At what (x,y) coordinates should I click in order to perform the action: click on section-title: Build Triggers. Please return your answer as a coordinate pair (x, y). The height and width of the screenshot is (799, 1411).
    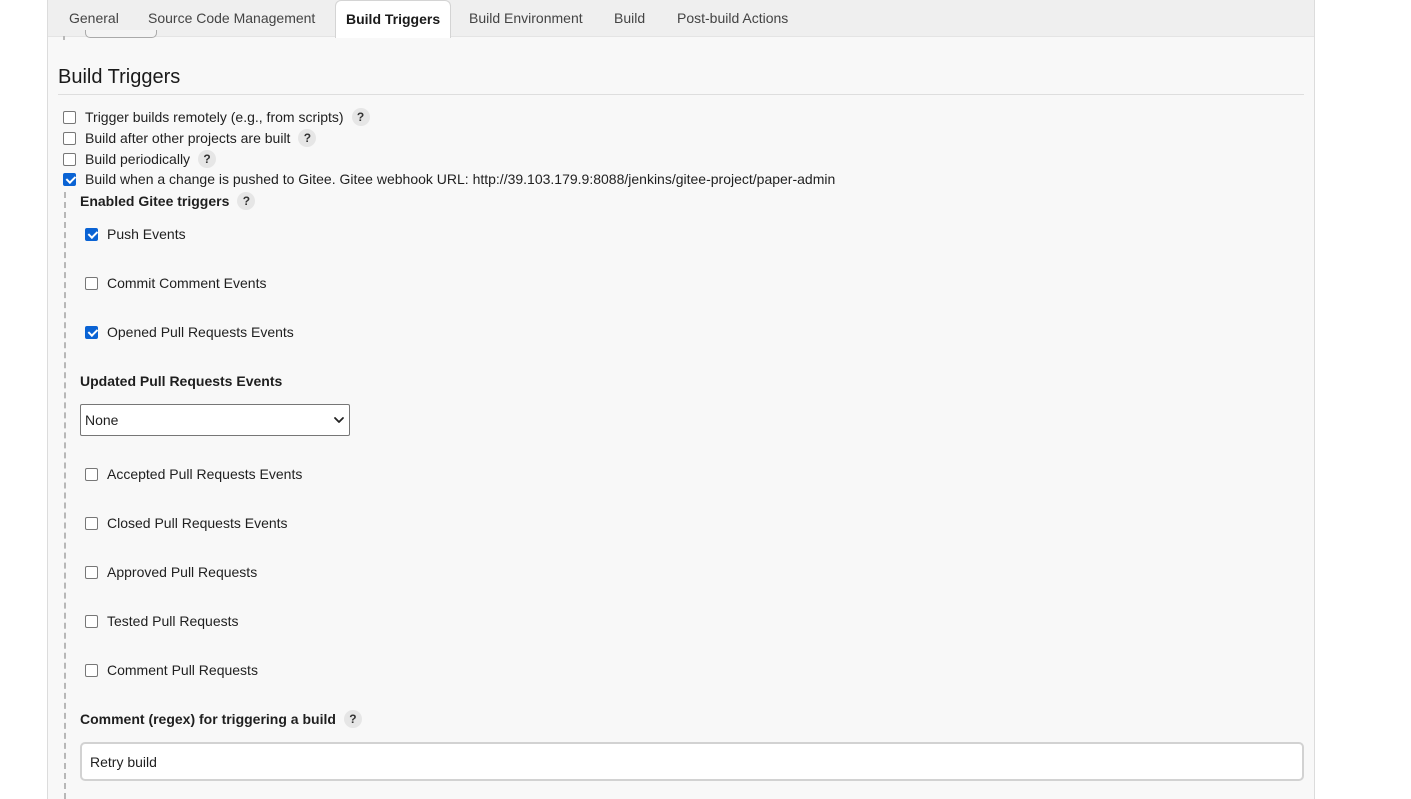
    Looking at the image, I should click on (119, 77).